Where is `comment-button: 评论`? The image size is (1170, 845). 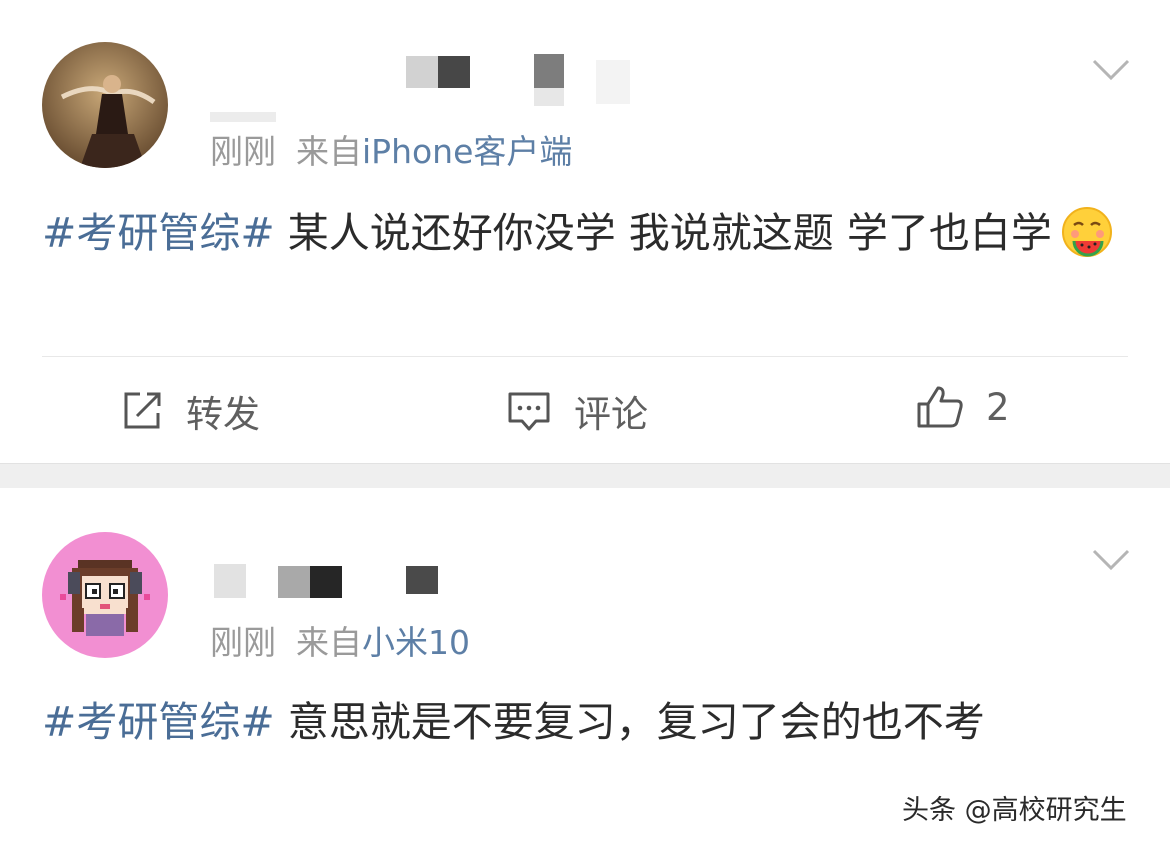 comment-button: 评论 is located at coordinates (577, 411).